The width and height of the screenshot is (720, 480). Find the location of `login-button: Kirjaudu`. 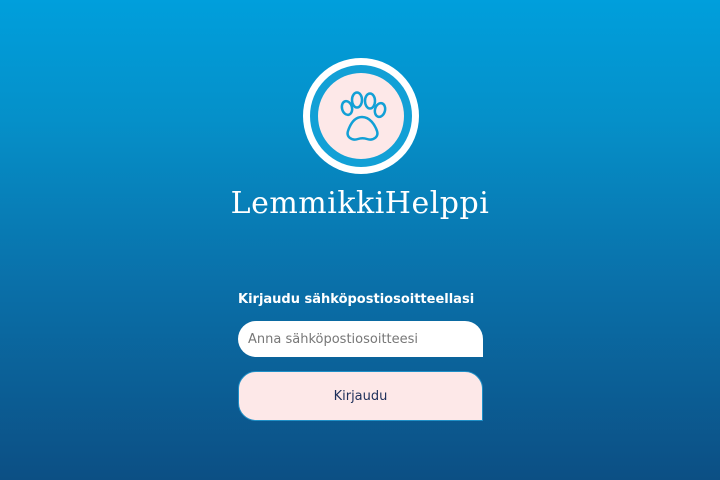

login-button: Kirjaudu is located at coordinates (360, 396).